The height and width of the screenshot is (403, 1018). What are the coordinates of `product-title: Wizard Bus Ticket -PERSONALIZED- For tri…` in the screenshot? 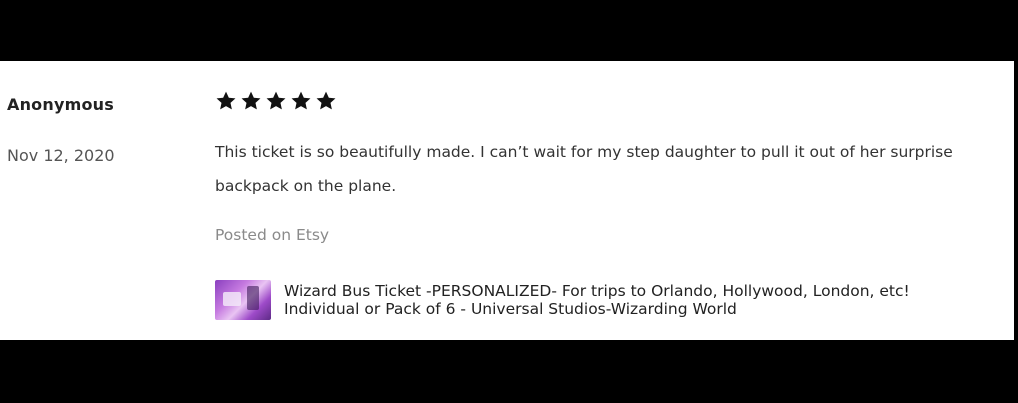 It's located at (644, 300).